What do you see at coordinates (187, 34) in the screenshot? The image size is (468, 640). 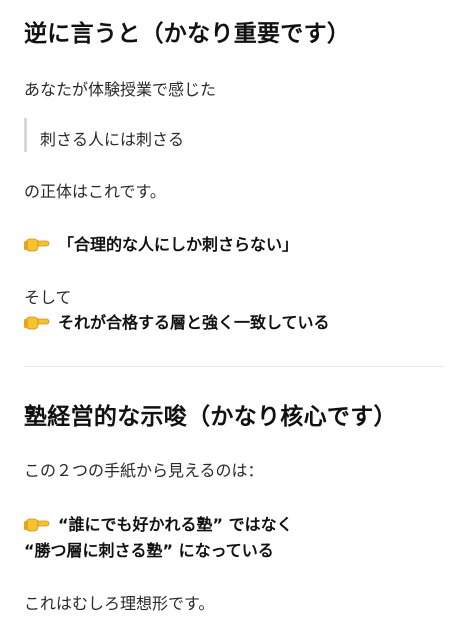 I see `section-heading-reverse: 逆に言うと（かなり重要です）` at bounding box center [187, 34].